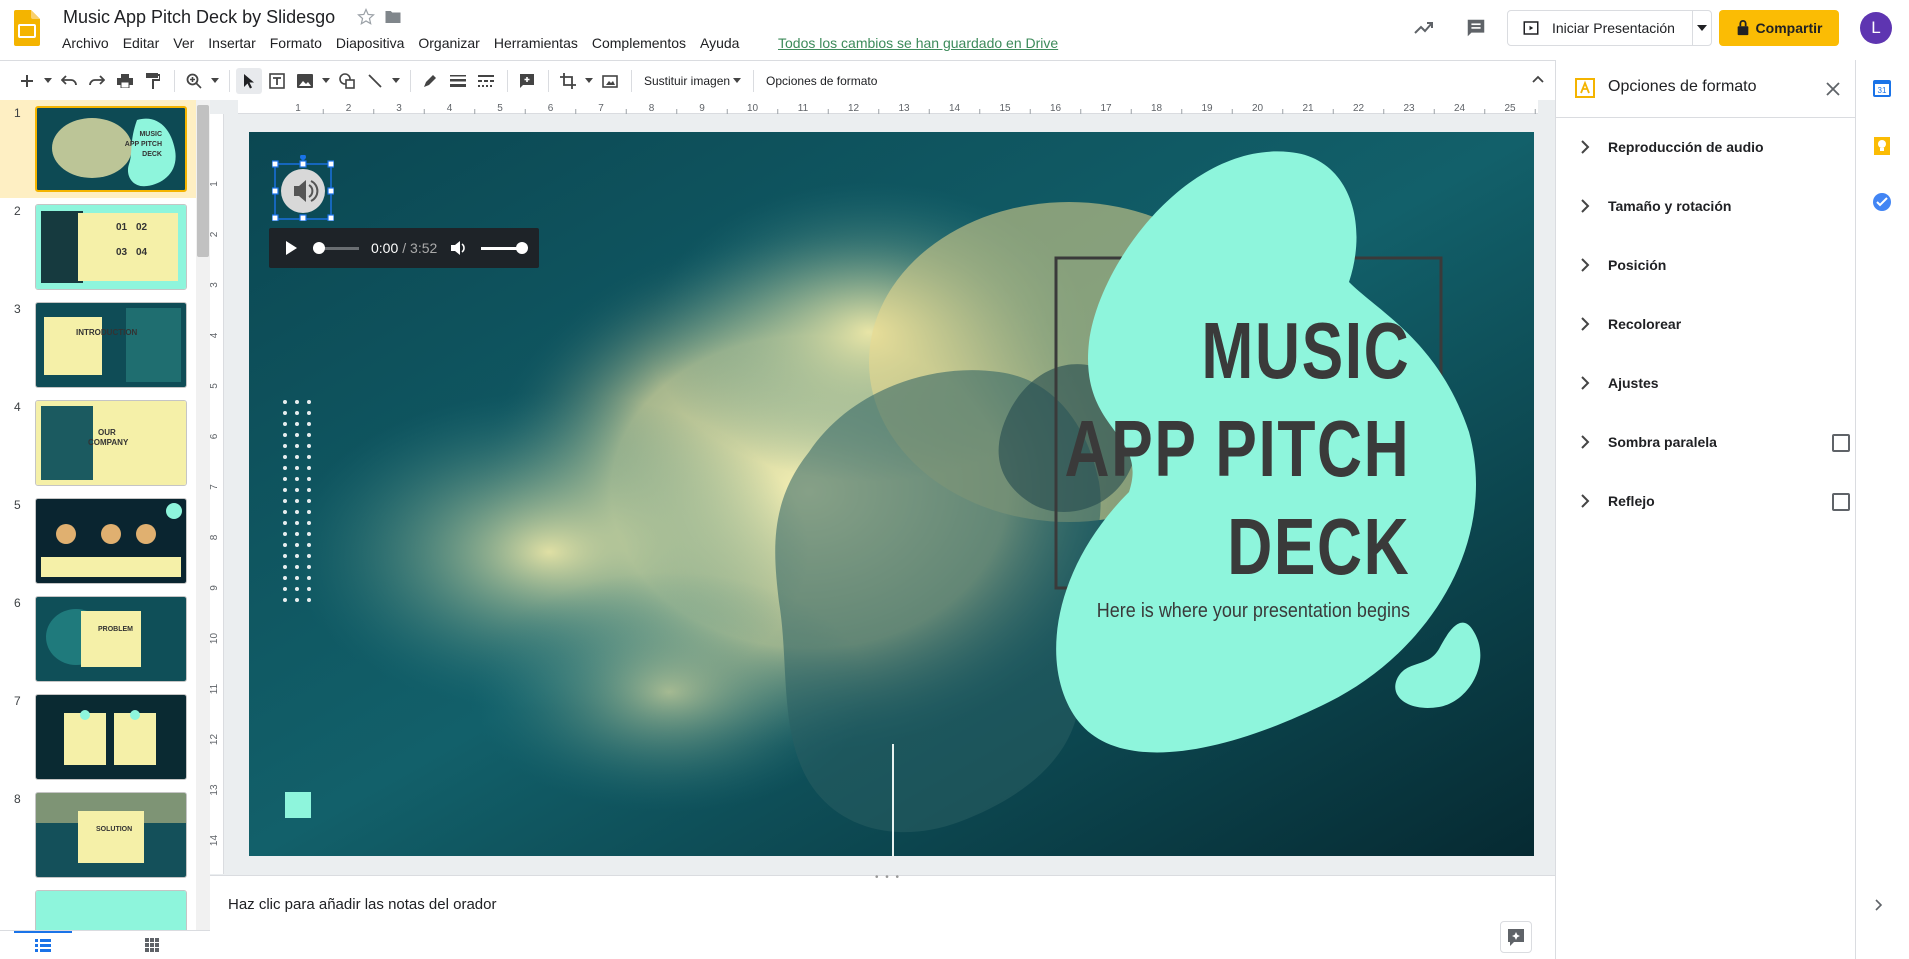 Image resolution: width=1909 pixels, height=959 pixels. Describe the element at coordinates (459, 248) in the screenshot. I see `volume-icon` at that location.